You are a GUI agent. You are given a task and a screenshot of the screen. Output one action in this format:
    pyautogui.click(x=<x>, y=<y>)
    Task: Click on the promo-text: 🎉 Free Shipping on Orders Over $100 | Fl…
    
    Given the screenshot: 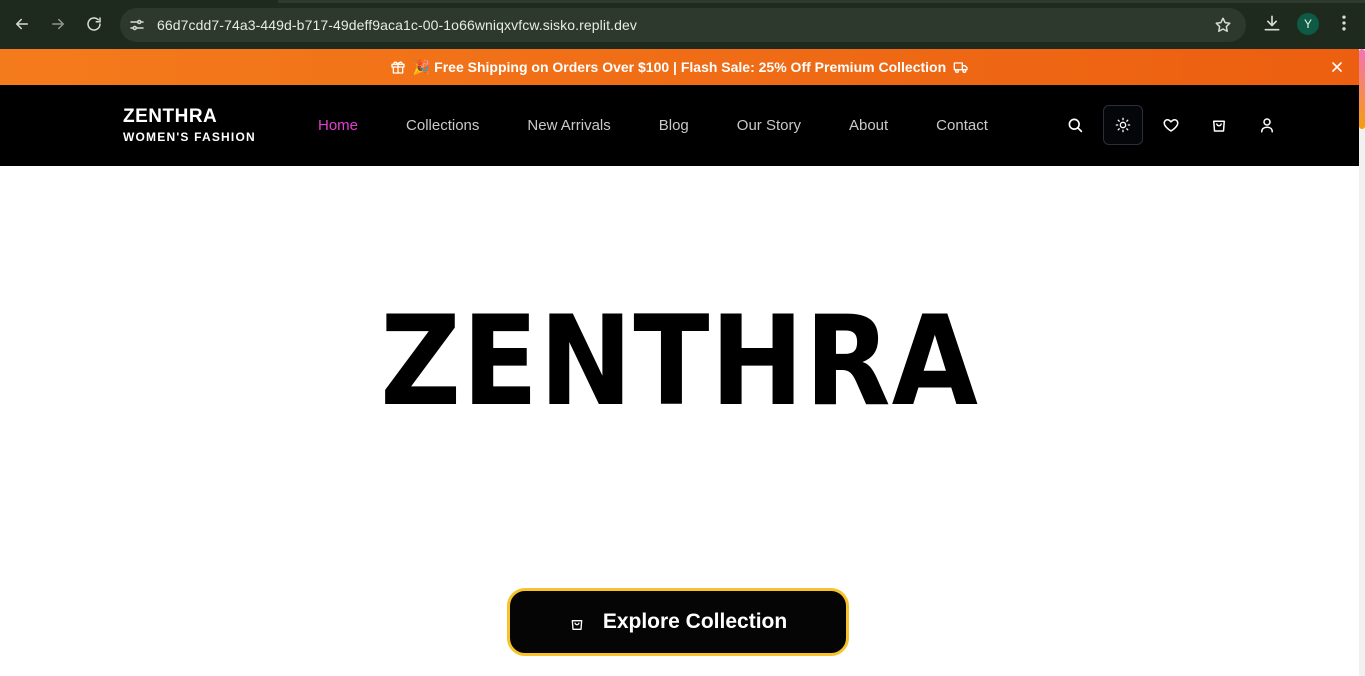 What is the action you would take?
    pyautogui.click(x=679, y=66)
    